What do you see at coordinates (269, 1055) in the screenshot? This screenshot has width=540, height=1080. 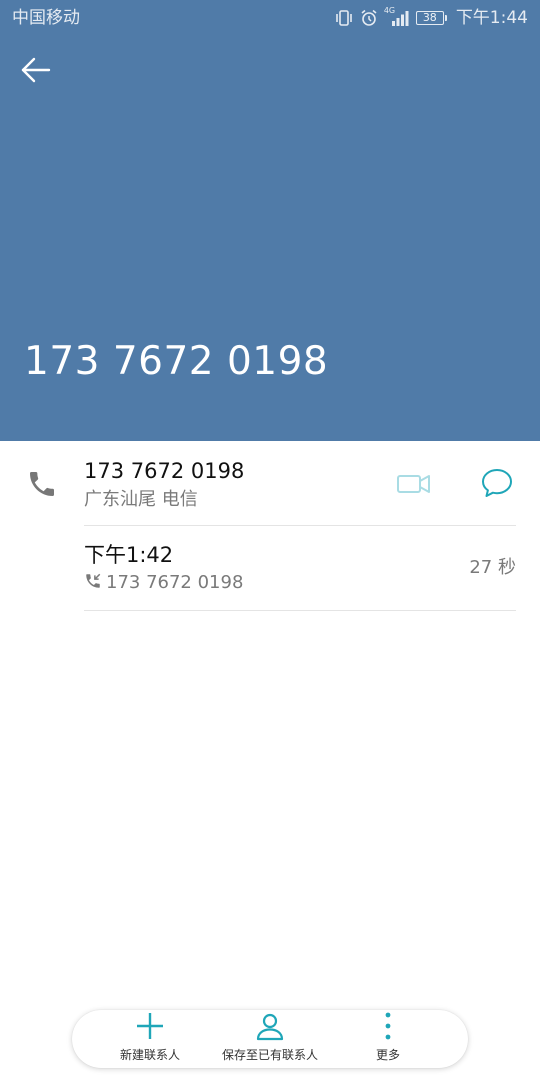 I see `save-to-existing-contact-label: 保存至已有联系人` at bounding box center [269, 1055].